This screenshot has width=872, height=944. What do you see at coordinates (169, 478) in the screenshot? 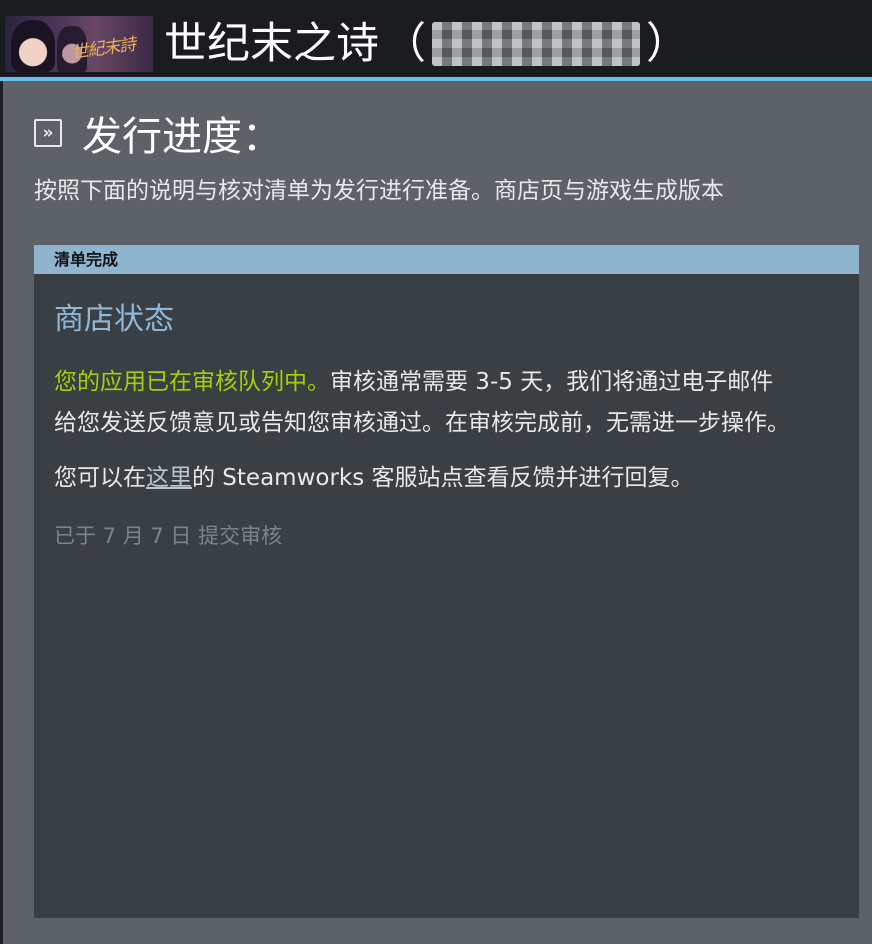
I see `feedback-link: 这里` at bounding box center [169, 478].